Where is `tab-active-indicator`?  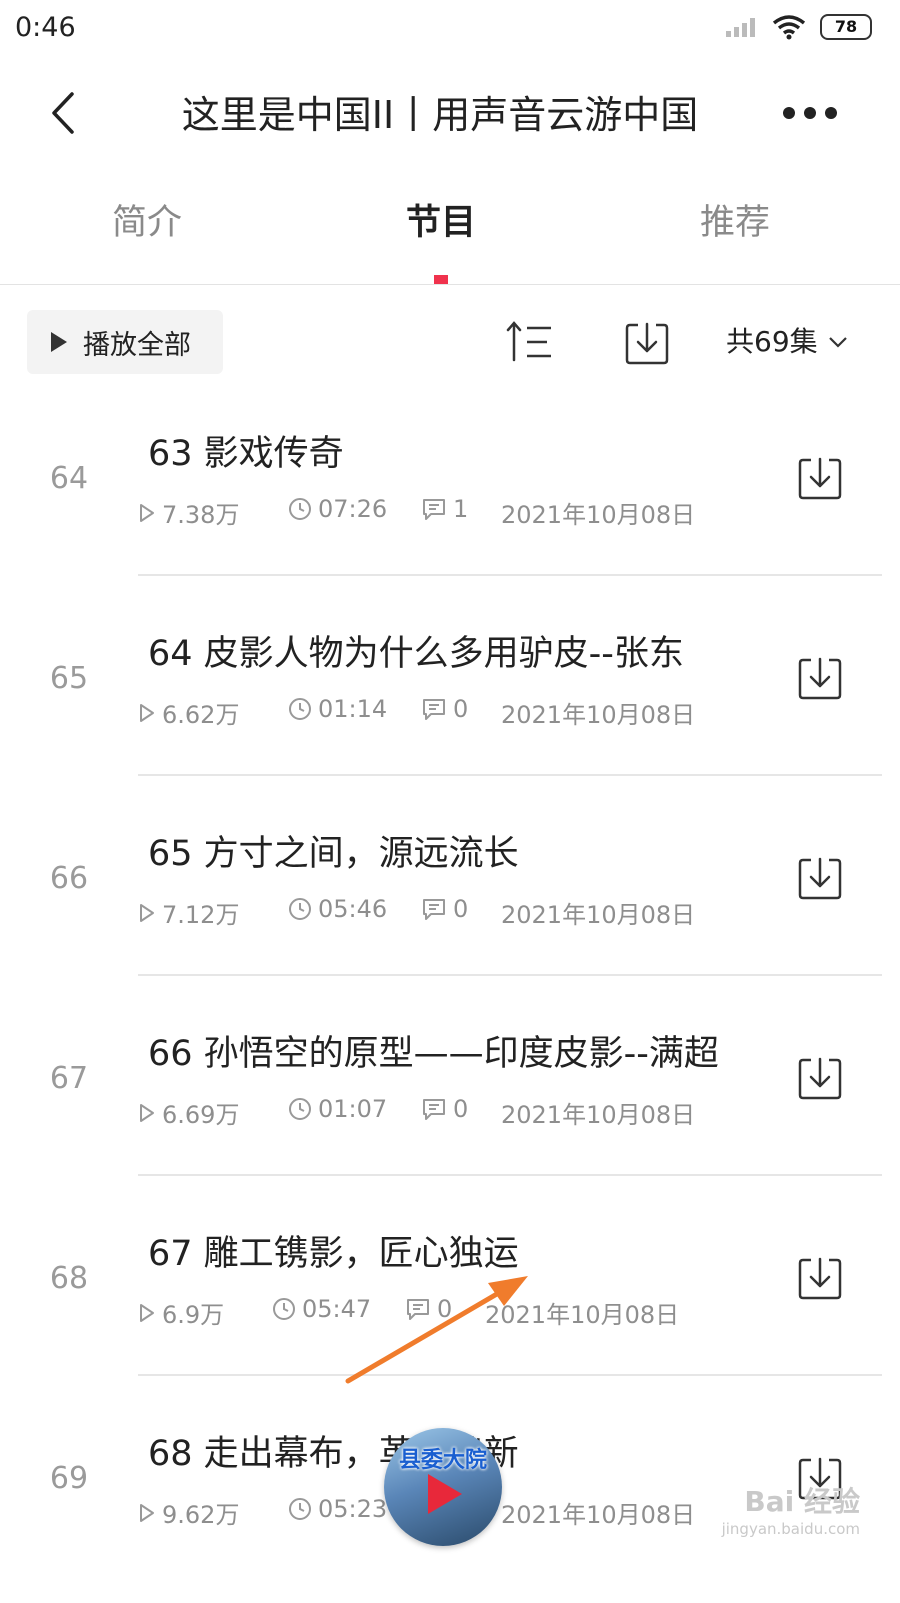 tab-active-indicator is located at coordinates (441, 279).